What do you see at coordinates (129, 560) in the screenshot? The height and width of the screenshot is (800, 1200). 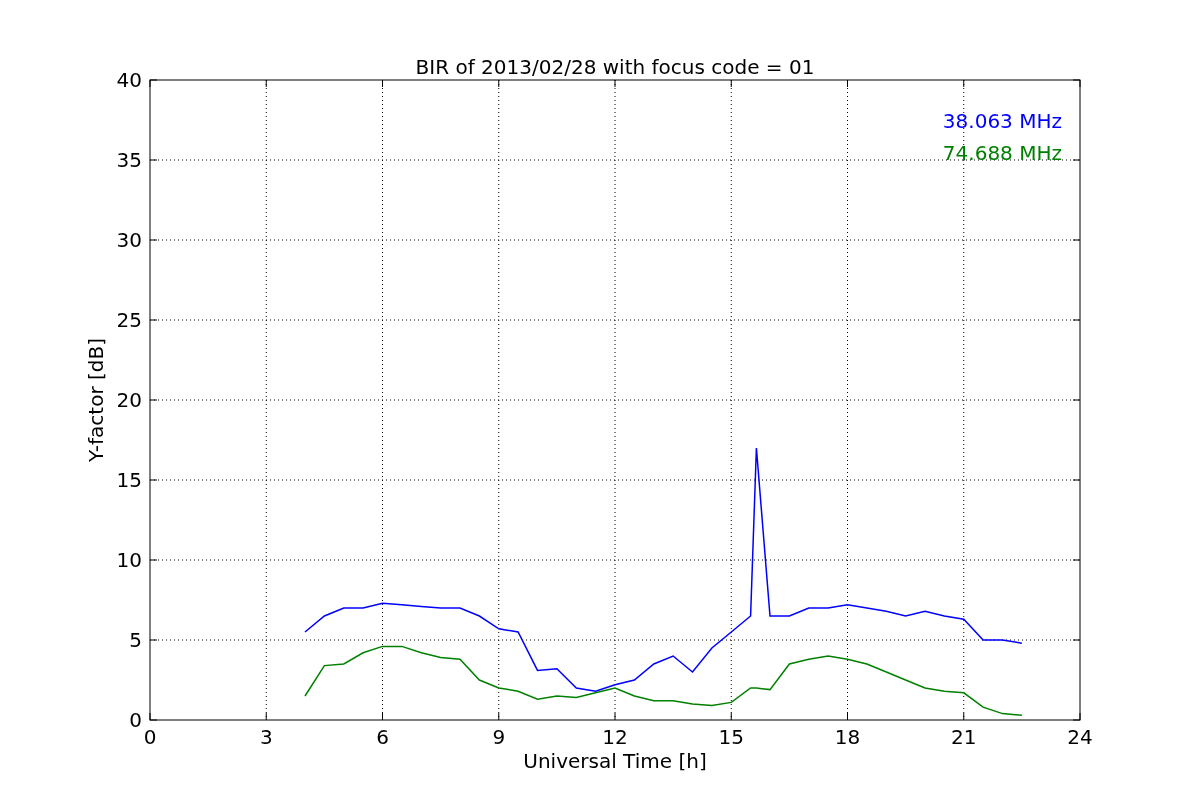 I see `tick-label: 10` at bounding box center [129, 560].